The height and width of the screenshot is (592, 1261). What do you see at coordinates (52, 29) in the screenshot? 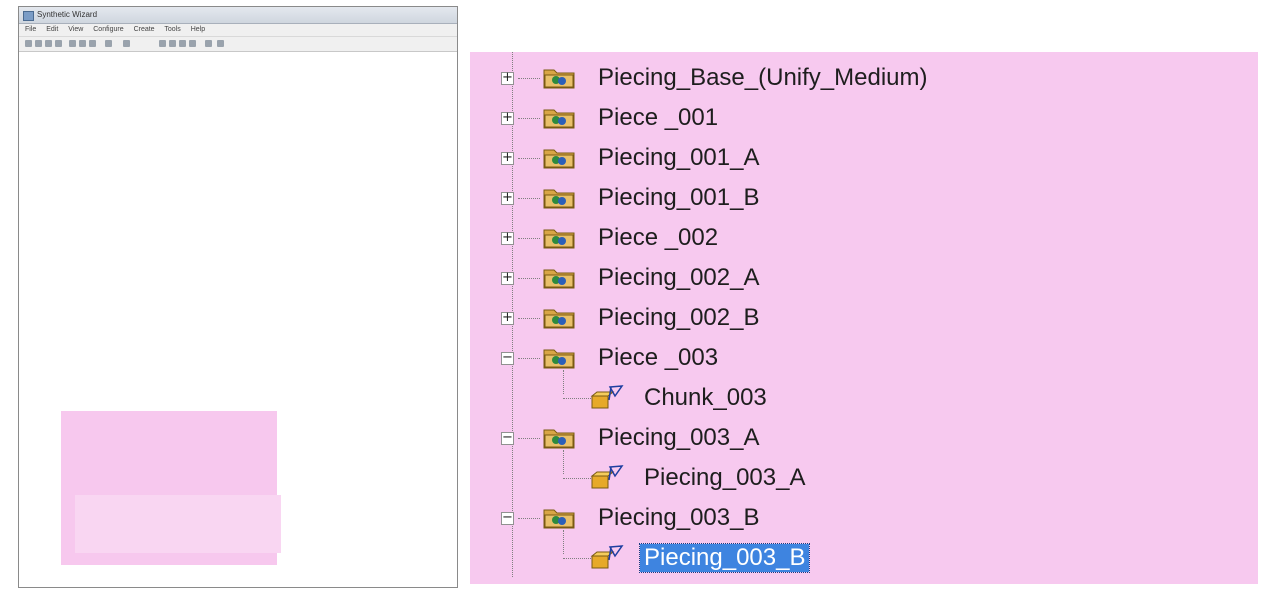
I see `menu-edit: Edit` at bounding box center [52, 29].